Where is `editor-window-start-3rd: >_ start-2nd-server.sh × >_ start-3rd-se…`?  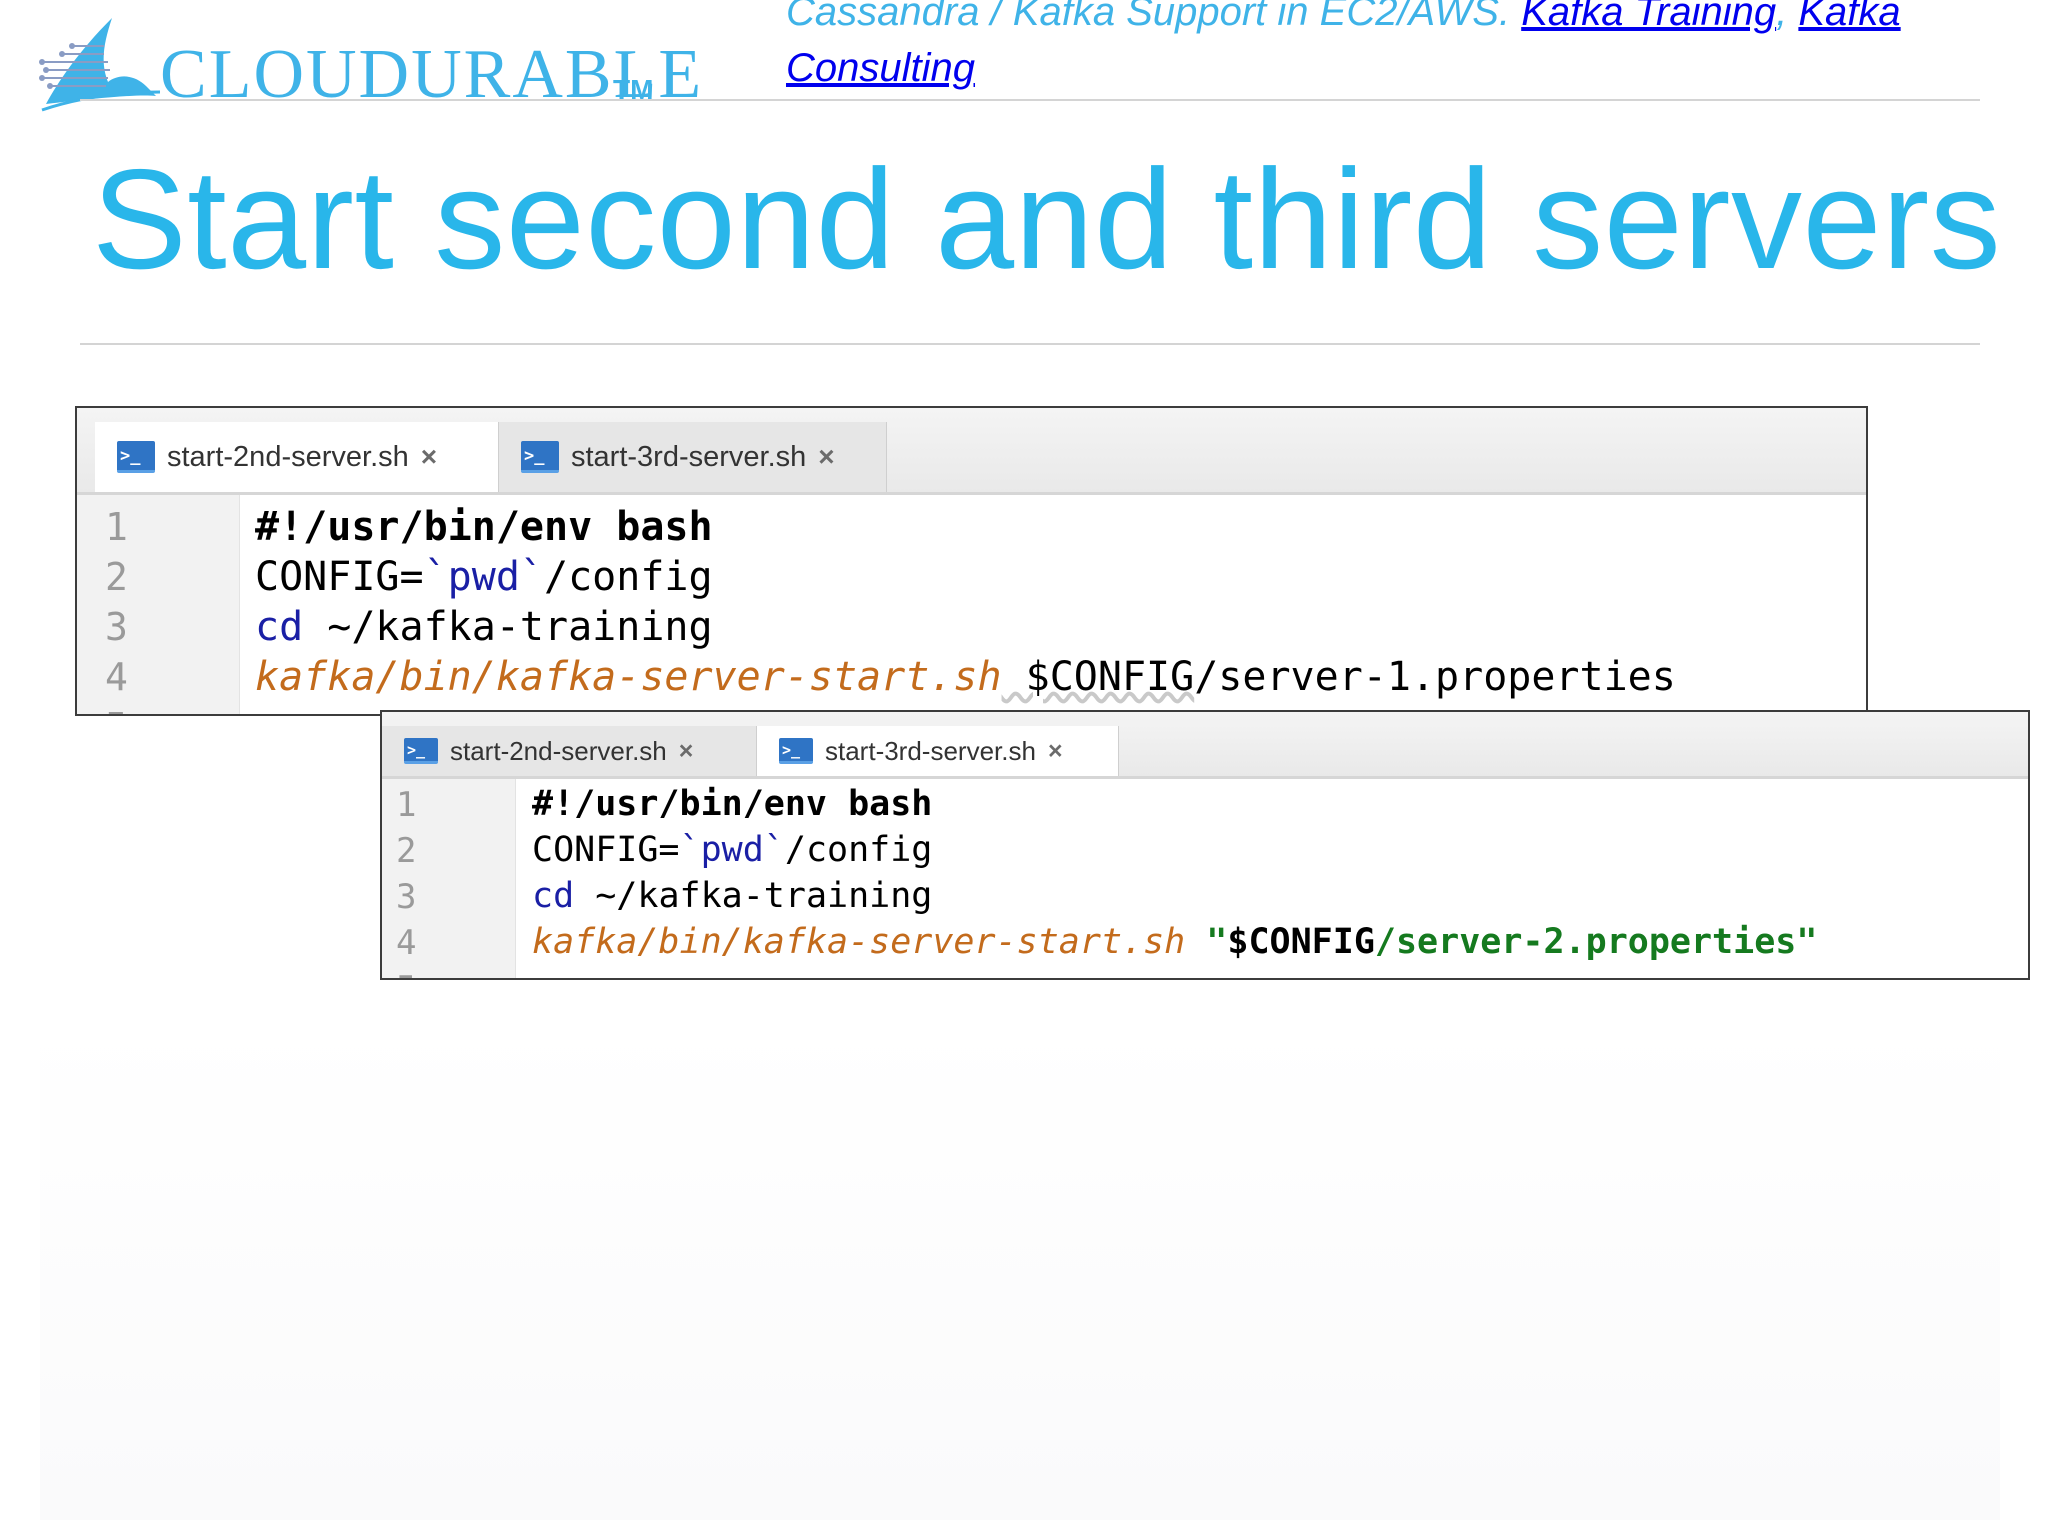
editor-window-start-3rd: >_ start-2nd-server.sh × >_ start-3rd-se… is located at coordinates (1205, 845).